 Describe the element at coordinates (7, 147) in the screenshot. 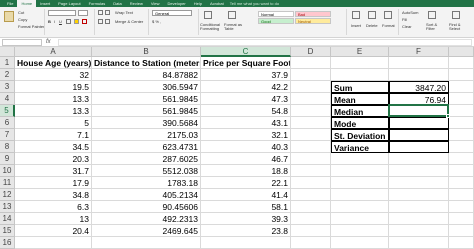

I see `row-header-8: 8` at that location.